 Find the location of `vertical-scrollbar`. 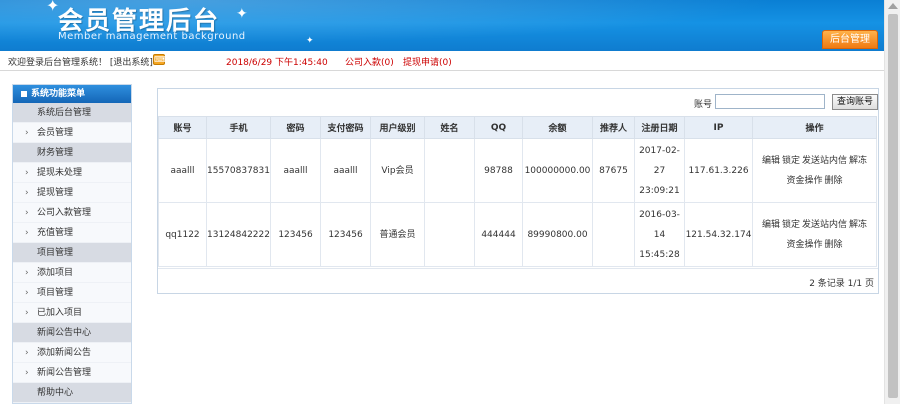

vertical-scrollbar is located at coordinates (892, 202).